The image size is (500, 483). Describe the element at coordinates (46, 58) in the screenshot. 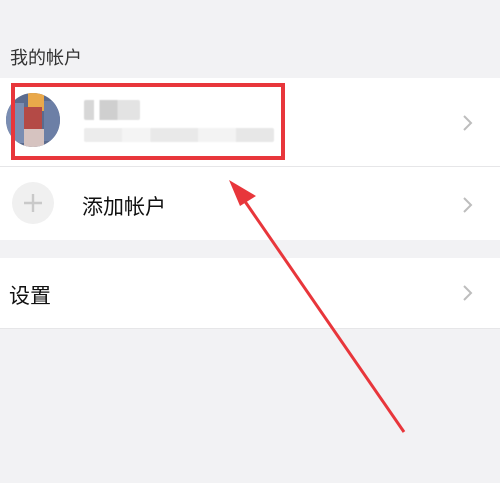

I see `section-title: 我的帐户` at that location.